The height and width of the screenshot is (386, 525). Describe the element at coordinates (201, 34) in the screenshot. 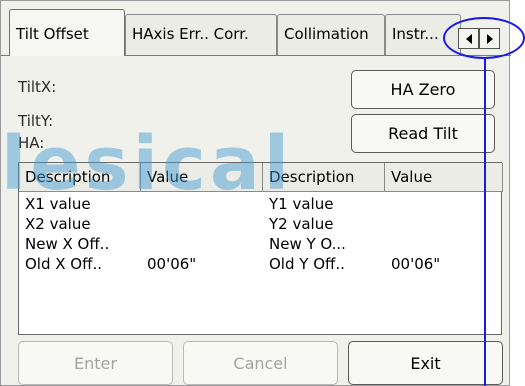

I see `tab-haxis-err-corr: HAxis Err.. Corr.` at that location.